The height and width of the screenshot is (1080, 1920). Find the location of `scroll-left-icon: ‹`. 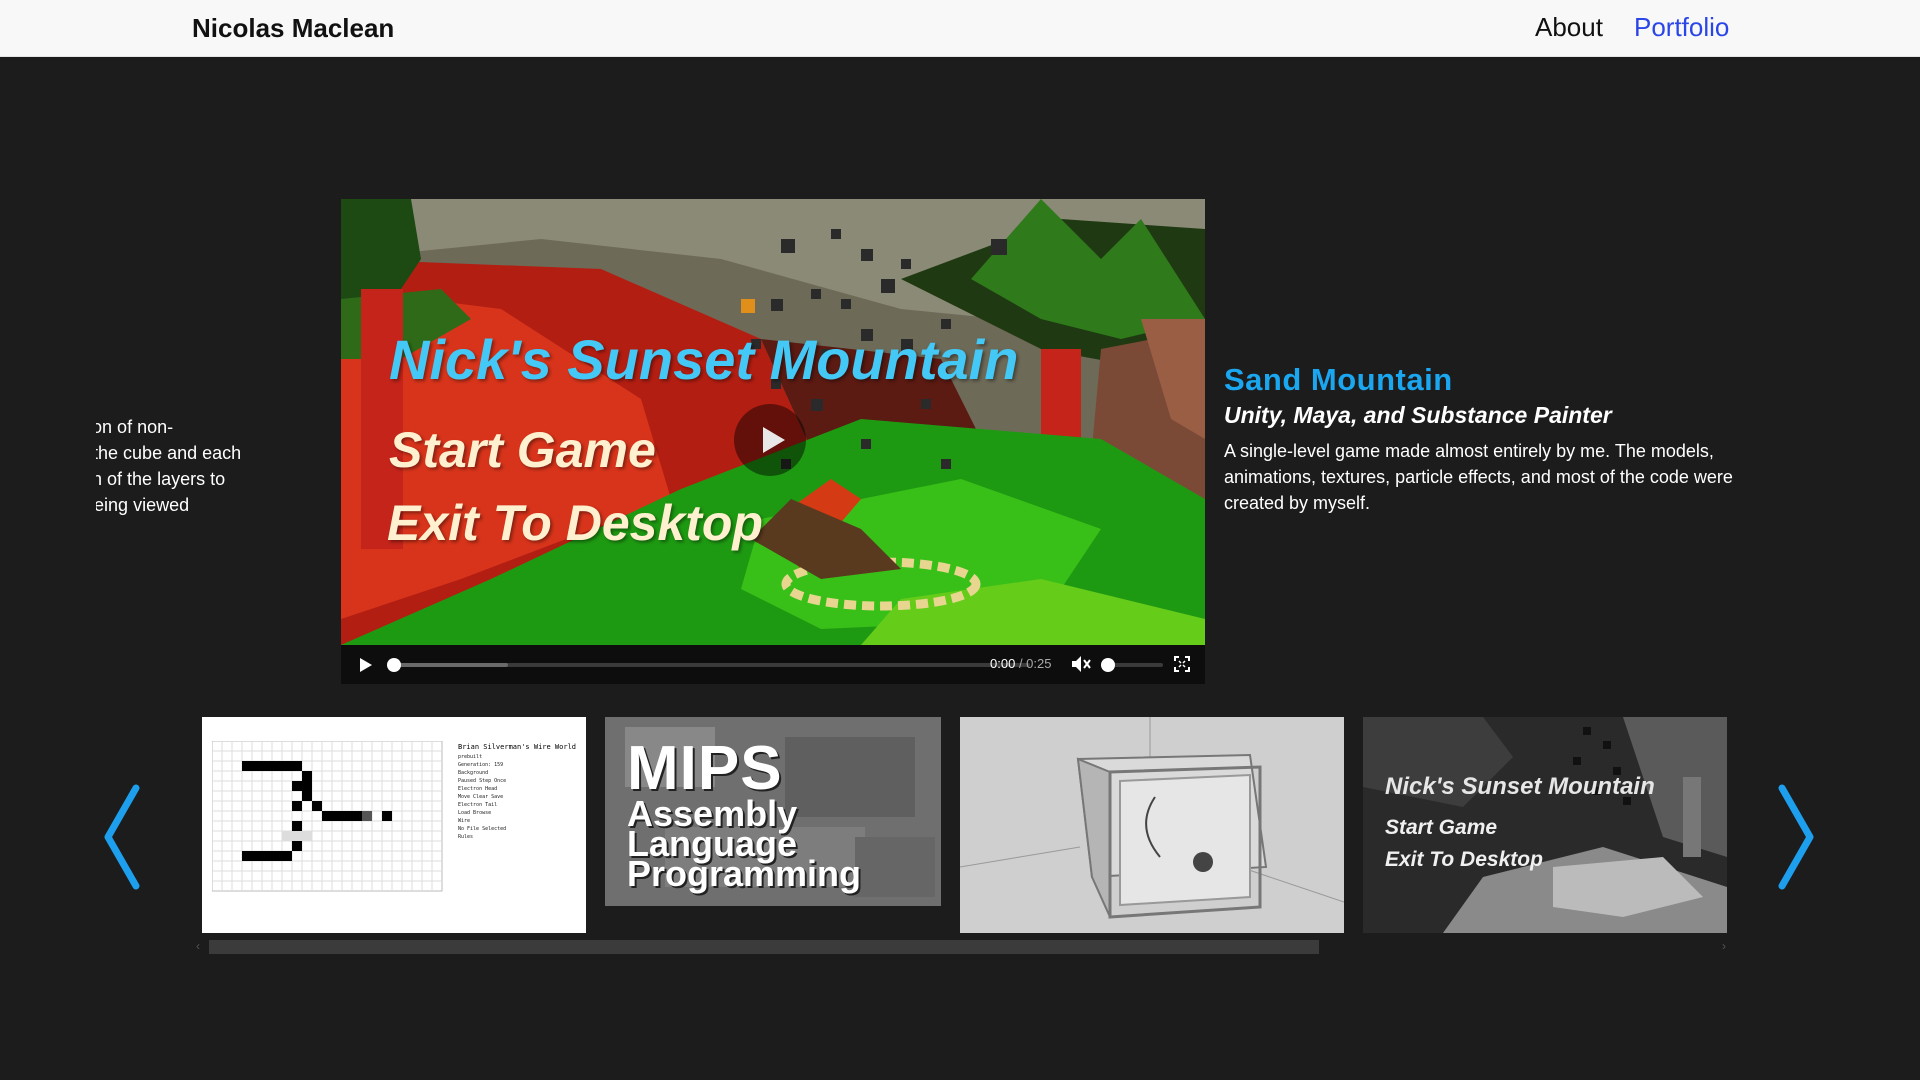

scroll-left-icon: ‹ is located at coordinates (198, 946).